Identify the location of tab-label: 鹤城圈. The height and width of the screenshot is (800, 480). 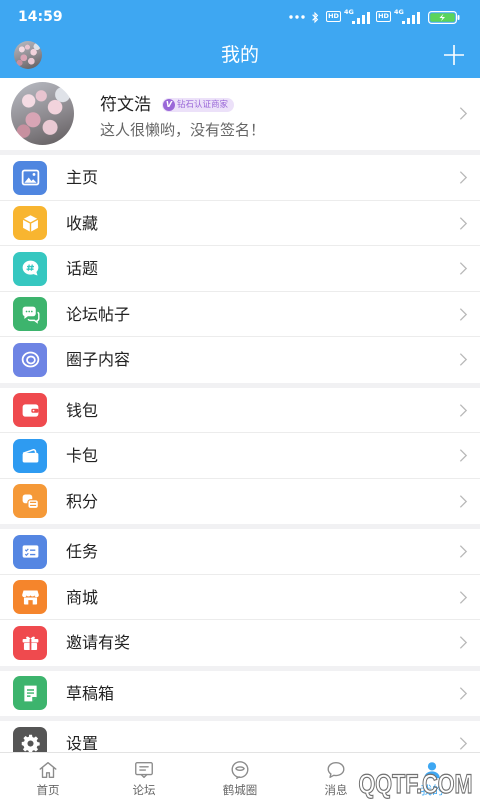
(240, 790).